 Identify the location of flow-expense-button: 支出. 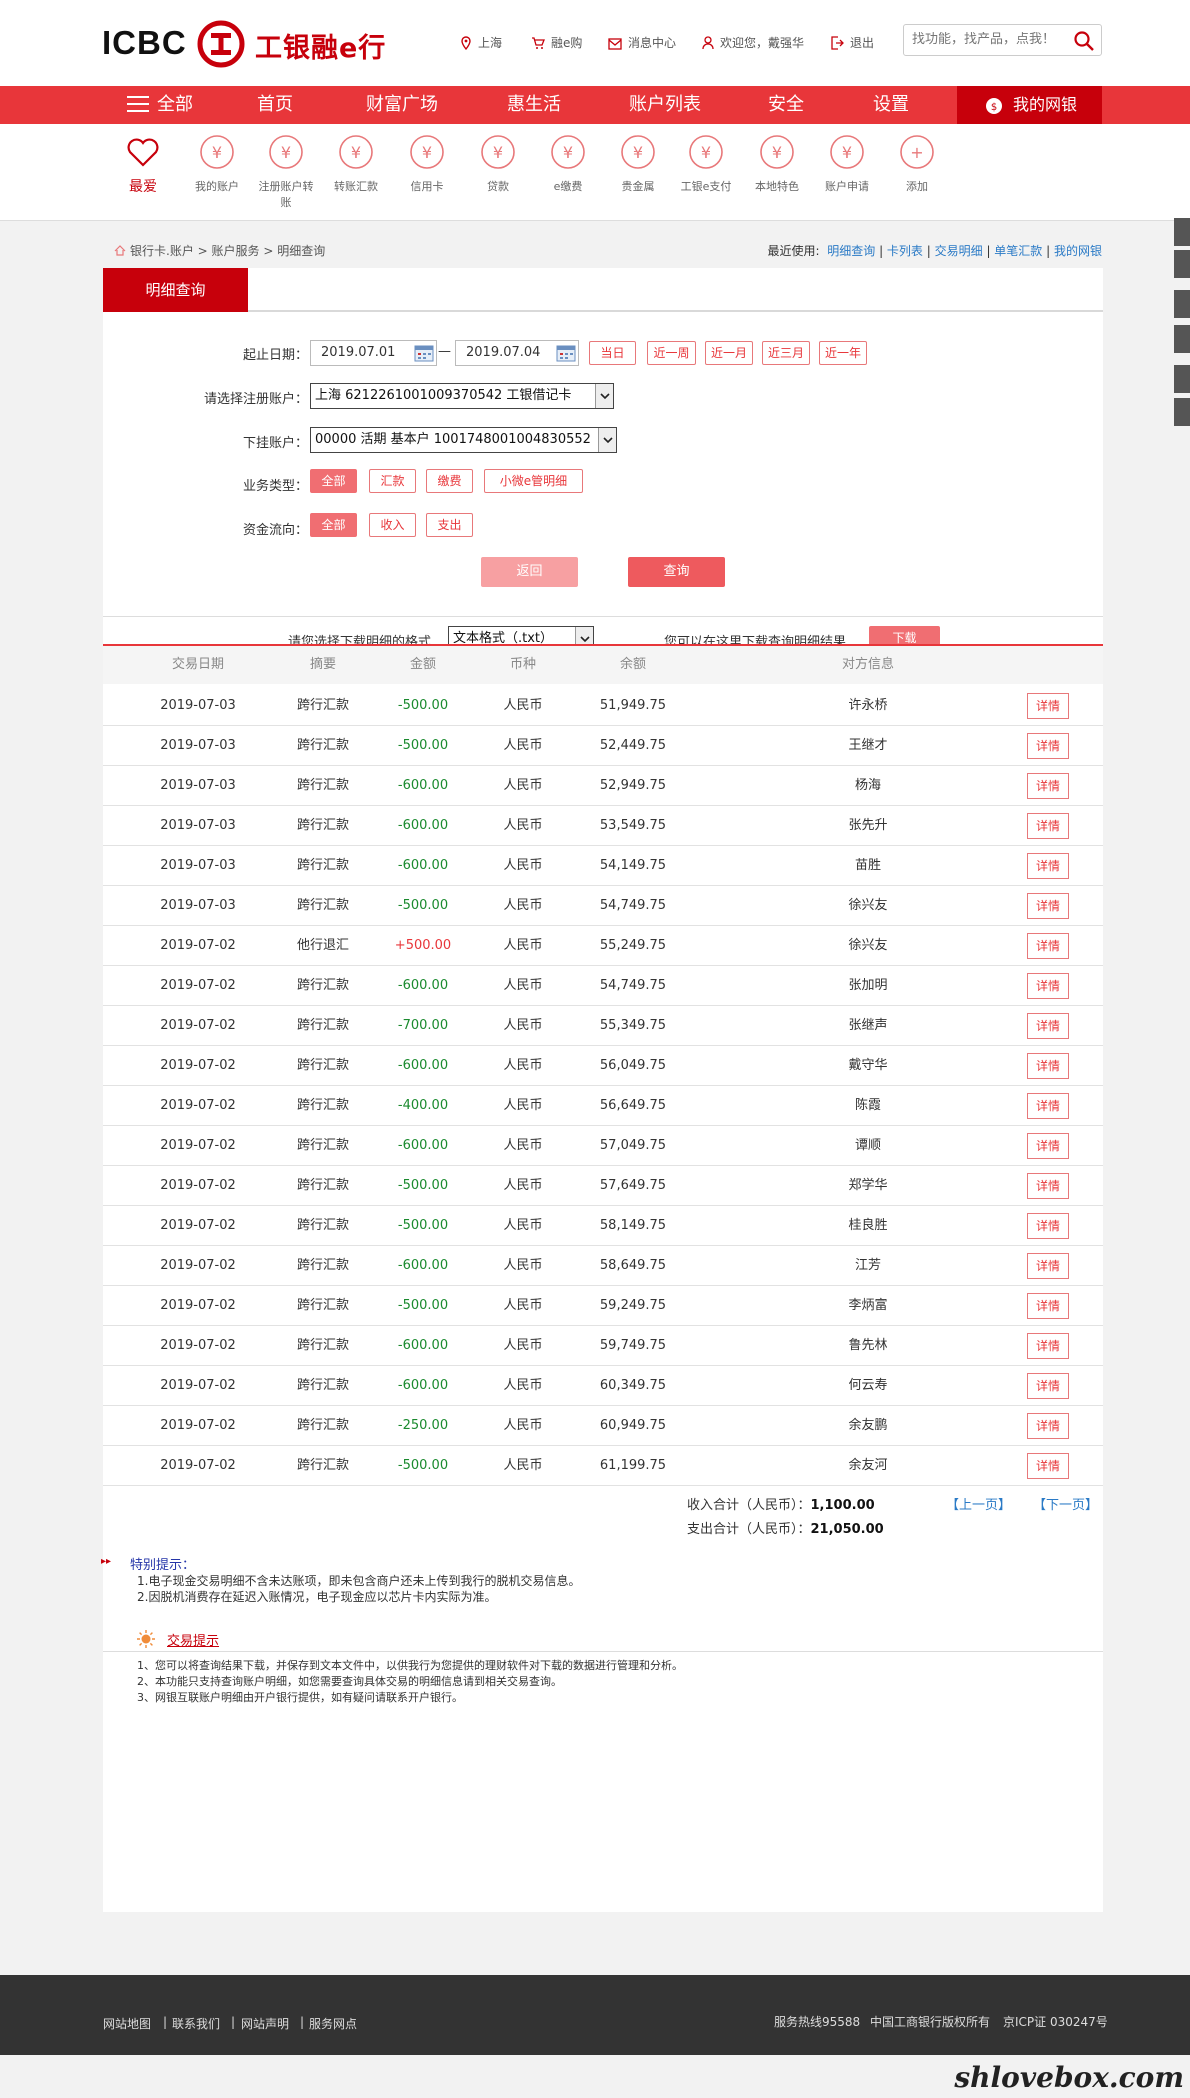
(449, 525).